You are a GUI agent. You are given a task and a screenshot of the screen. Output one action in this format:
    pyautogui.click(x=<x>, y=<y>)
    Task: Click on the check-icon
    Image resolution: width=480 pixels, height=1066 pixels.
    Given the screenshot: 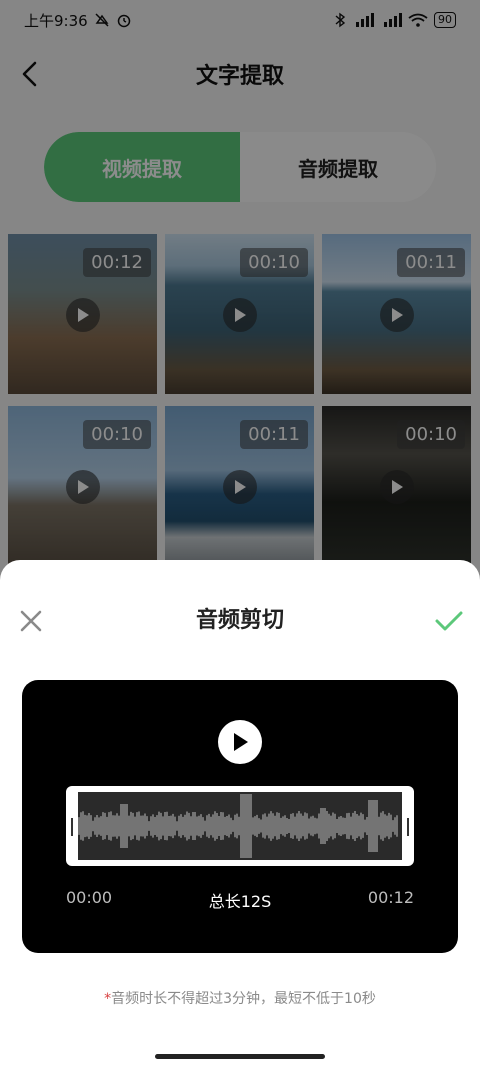 What is the action you would take?
    pyautogui.click(x=449, y=621)
    